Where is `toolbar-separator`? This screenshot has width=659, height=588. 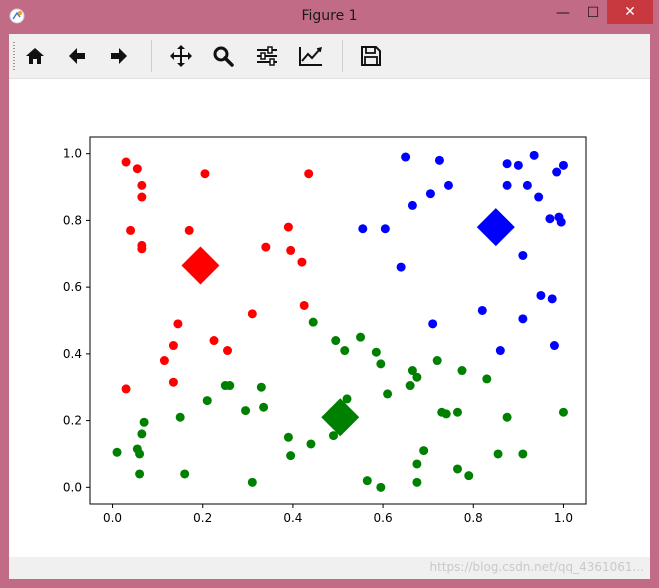 toolbar-separator is located at coordinates (342, 56).